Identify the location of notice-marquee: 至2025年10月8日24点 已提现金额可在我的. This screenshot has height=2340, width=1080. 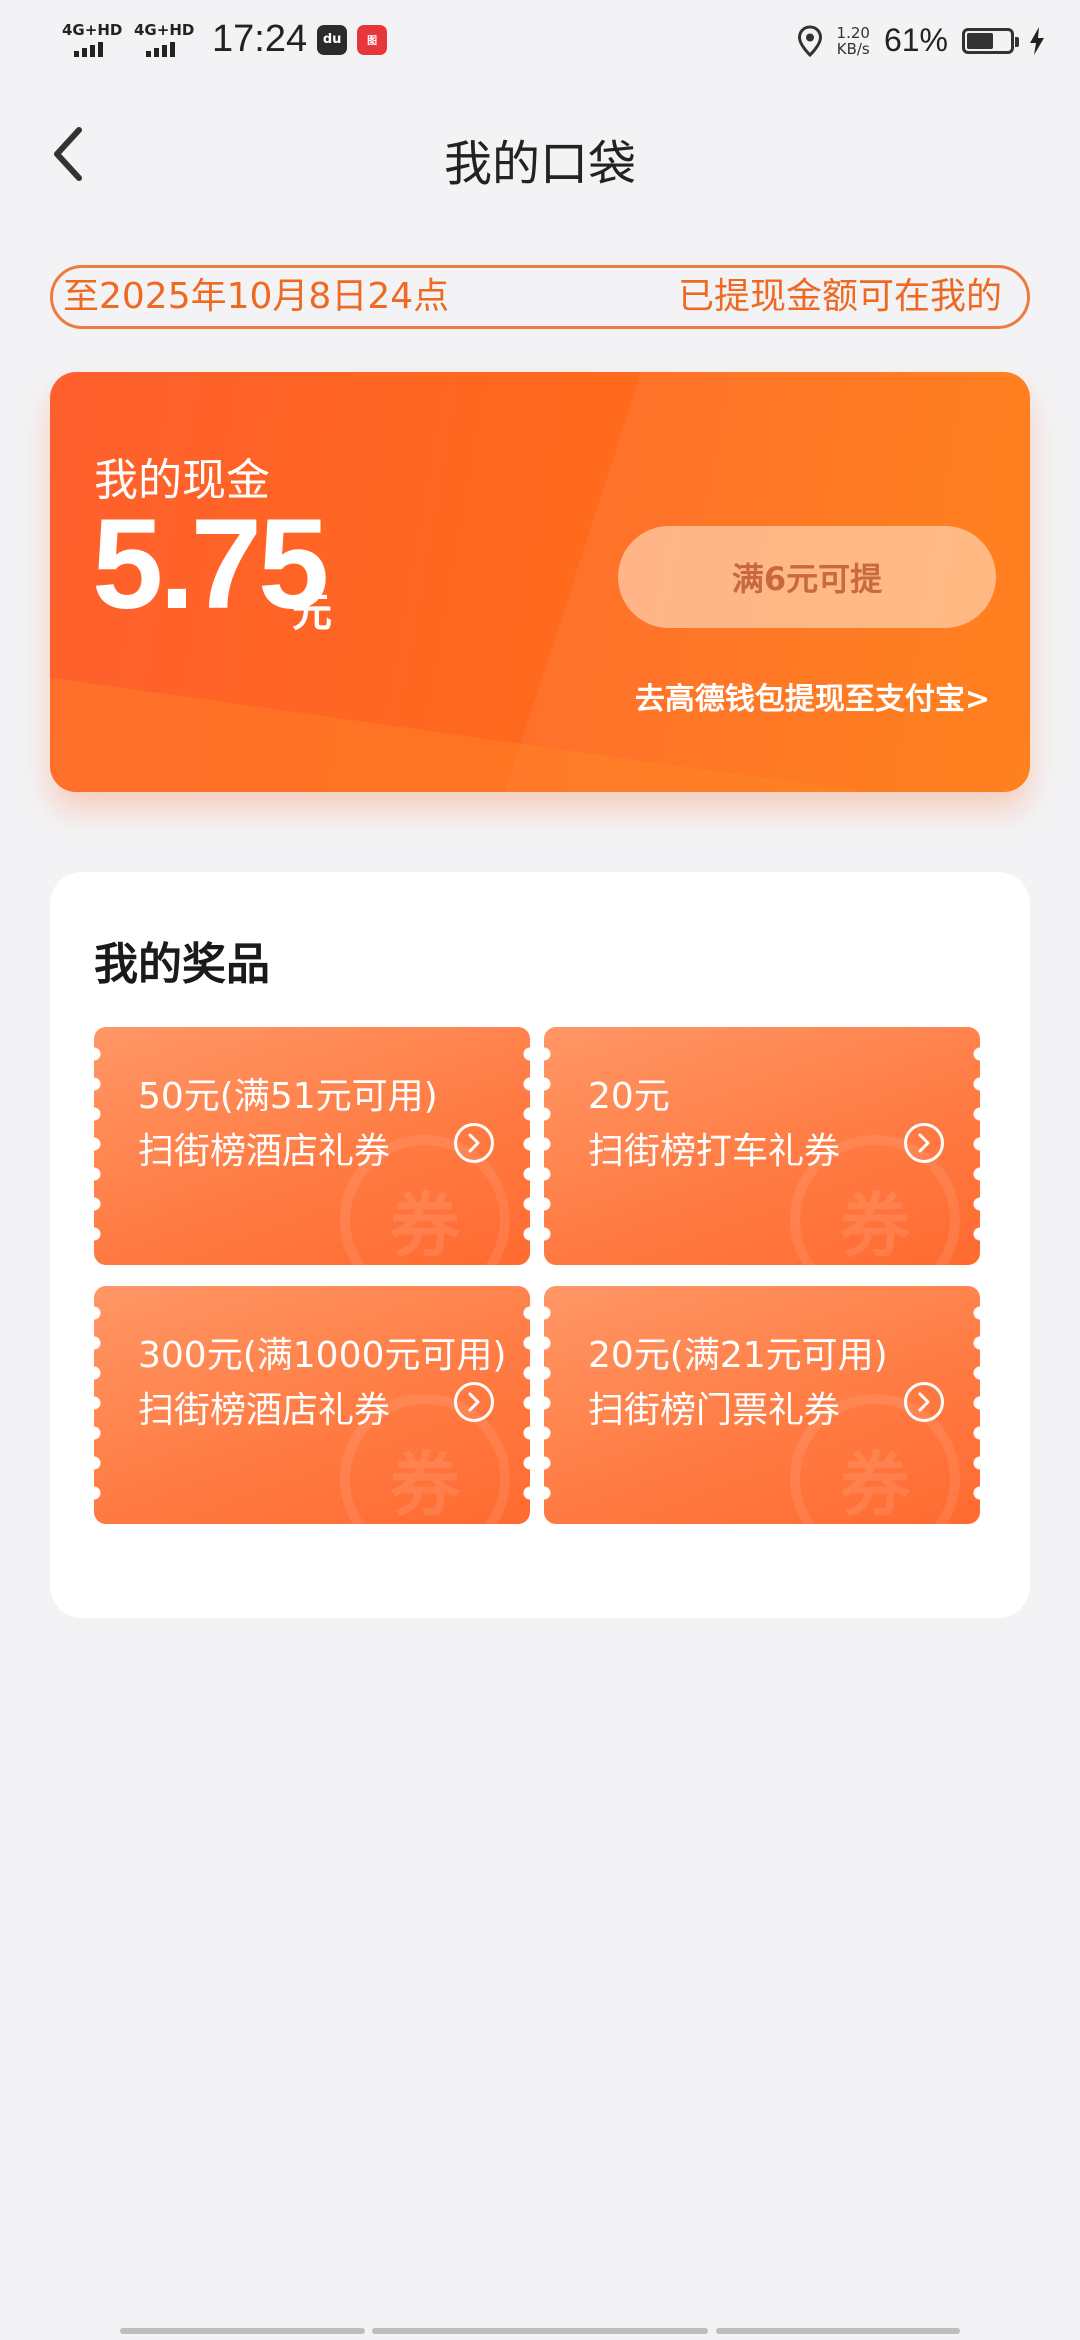
(540, 297).